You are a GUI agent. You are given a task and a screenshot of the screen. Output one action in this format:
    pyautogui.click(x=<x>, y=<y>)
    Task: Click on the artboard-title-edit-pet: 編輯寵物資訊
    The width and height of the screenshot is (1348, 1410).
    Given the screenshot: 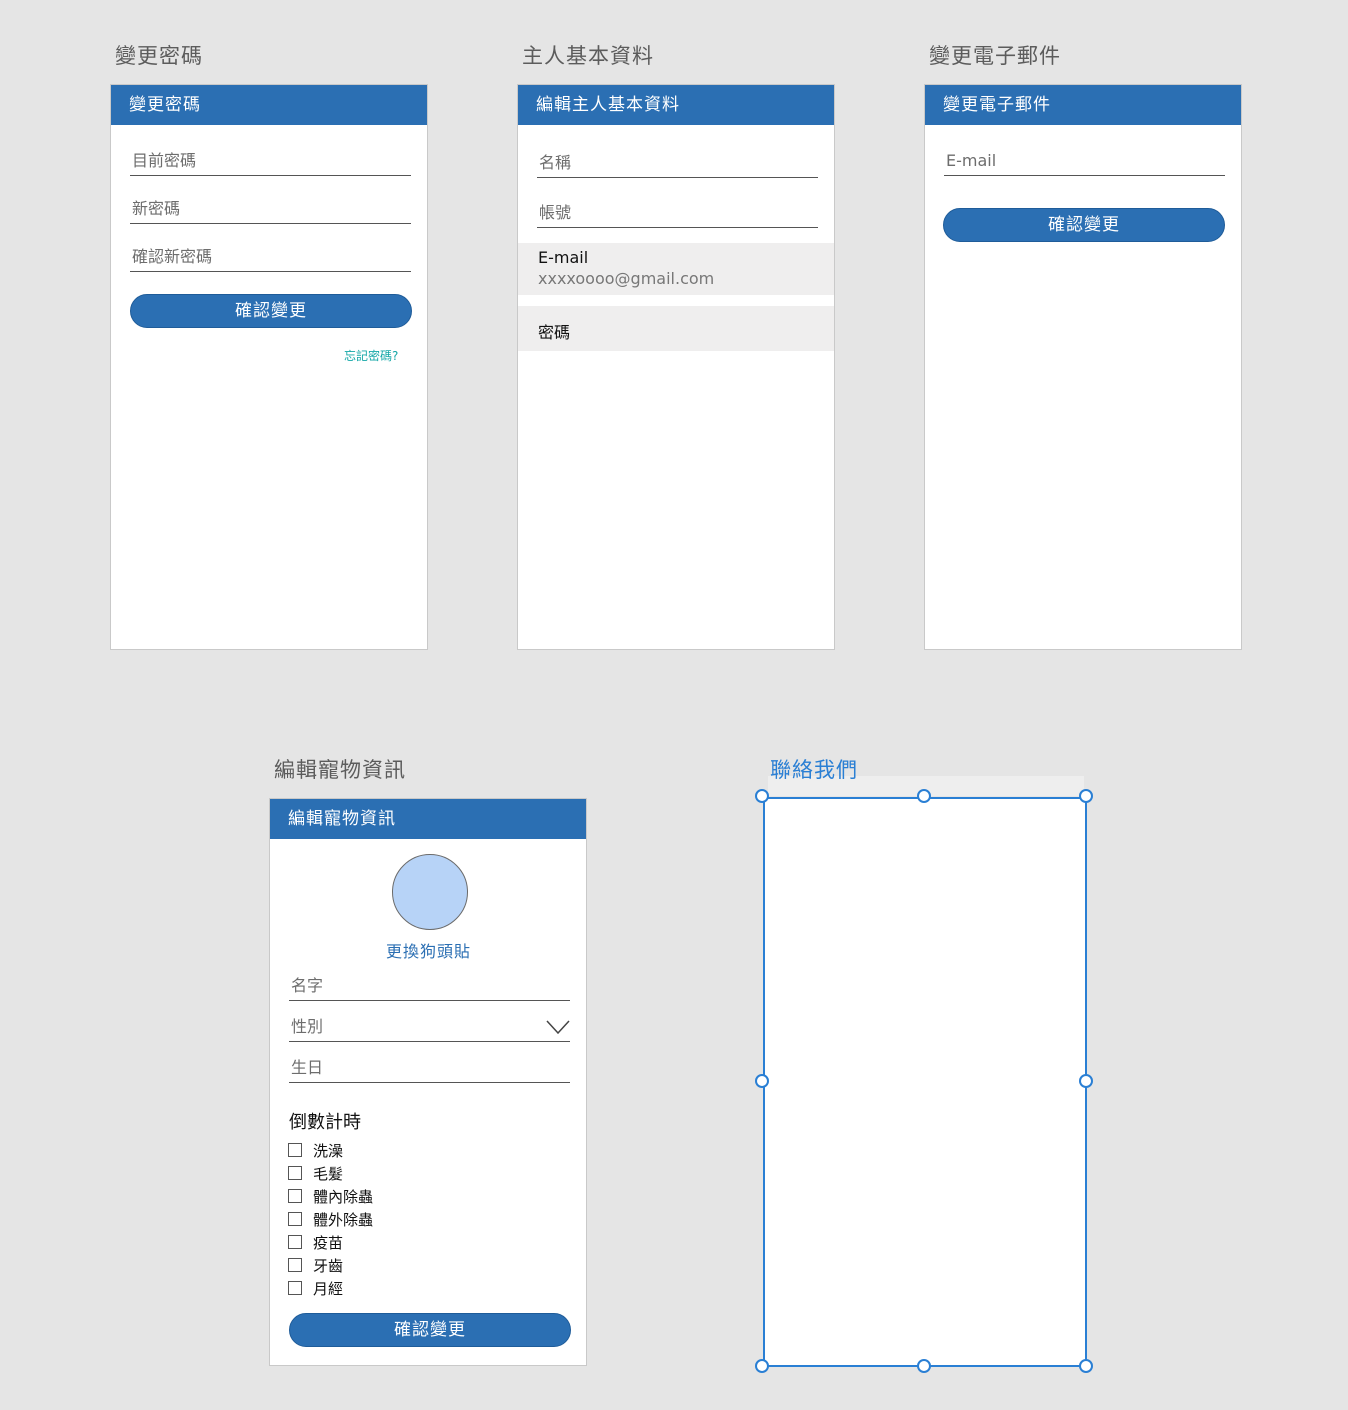 What is the action you would take?
    pyautogui.click(x=340, y=769)
    